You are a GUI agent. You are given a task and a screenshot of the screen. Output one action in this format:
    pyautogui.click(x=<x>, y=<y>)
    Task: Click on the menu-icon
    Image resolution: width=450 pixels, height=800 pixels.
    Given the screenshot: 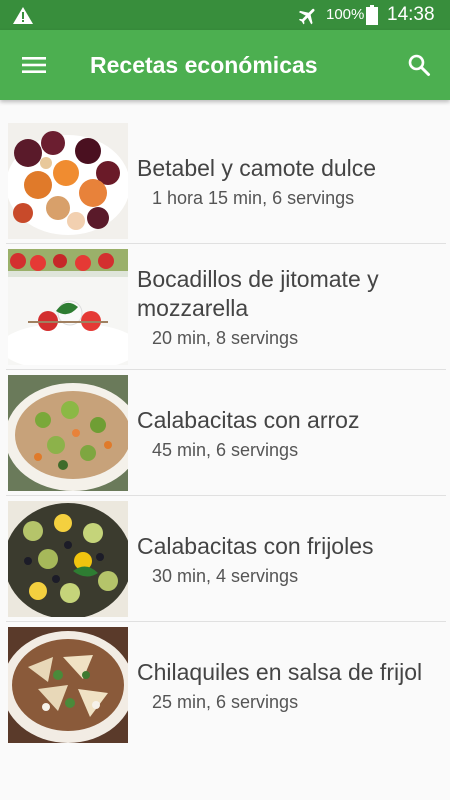 What is the action you would take?
    pyautogui.click(x=34, y=65)
    